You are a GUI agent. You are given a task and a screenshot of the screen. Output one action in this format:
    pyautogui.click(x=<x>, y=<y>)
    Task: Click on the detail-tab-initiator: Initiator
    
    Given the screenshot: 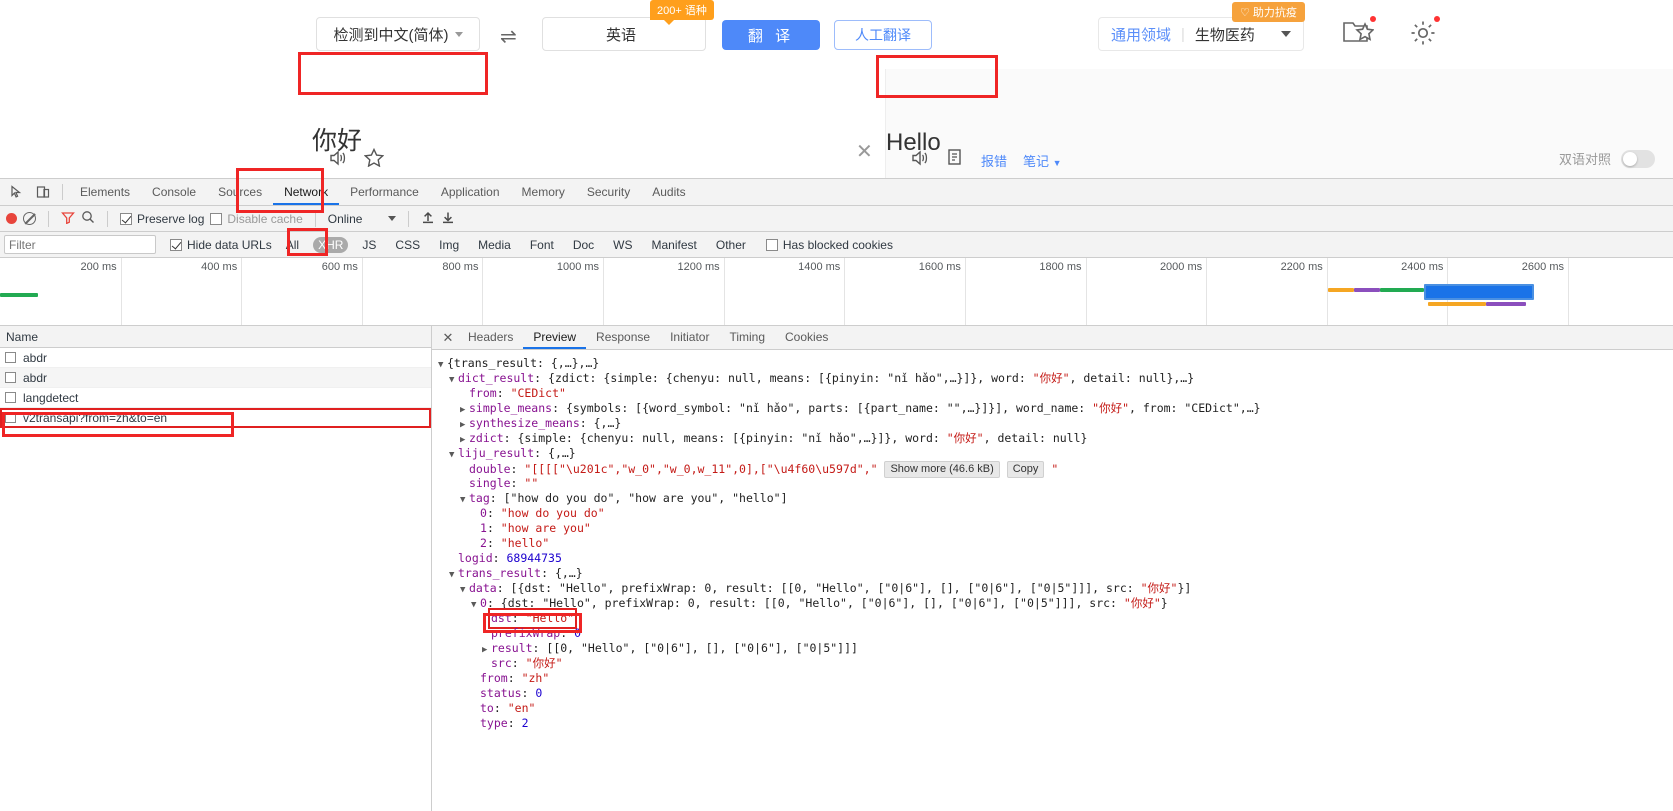 What is the action you would take?
    pyautogui.click(x=689, y=337)
    